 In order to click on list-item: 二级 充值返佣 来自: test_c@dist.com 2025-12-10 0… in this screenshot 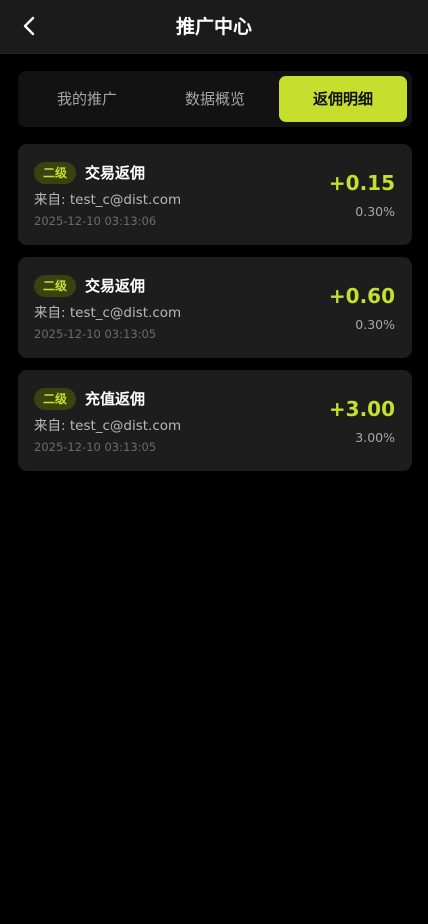, I will do `click(215, 420)`.